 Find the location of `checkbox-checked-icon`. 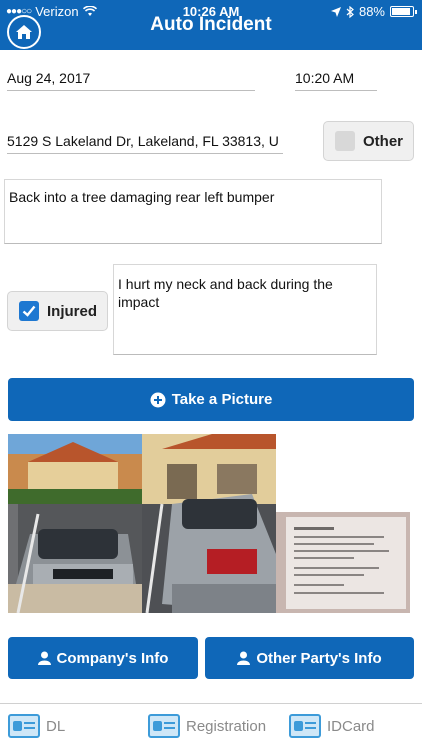

checkbox-checked-icon is located at coordinates (29, 311).